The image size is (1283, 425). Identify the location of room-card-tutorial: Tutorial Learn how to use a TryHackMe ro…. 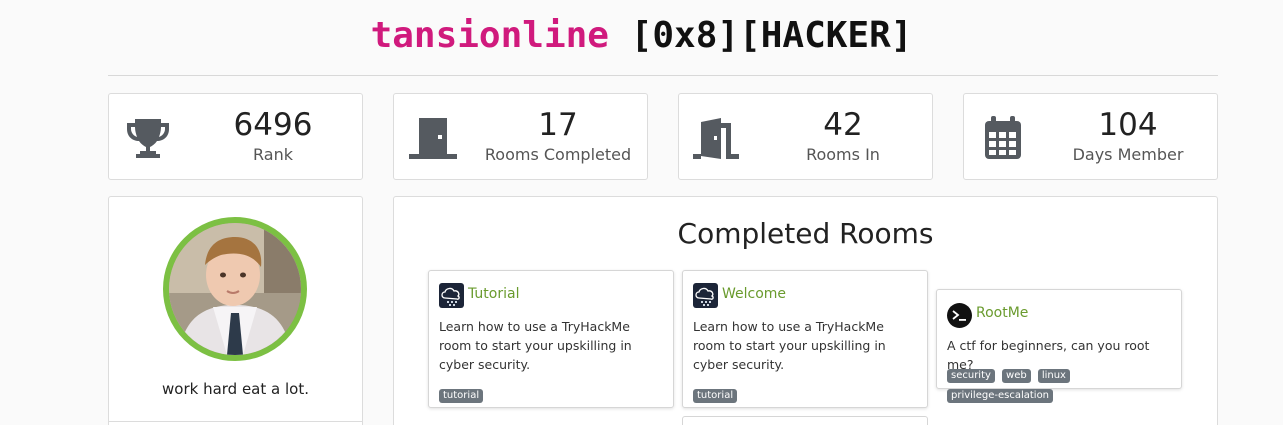
(551, 339).